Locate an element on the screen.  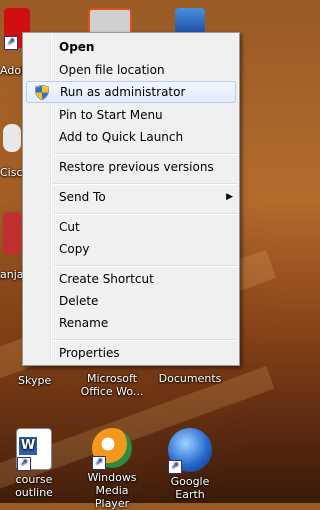
desktop-icon-course: W ↗ course outline is located at coordinates (34, 463).